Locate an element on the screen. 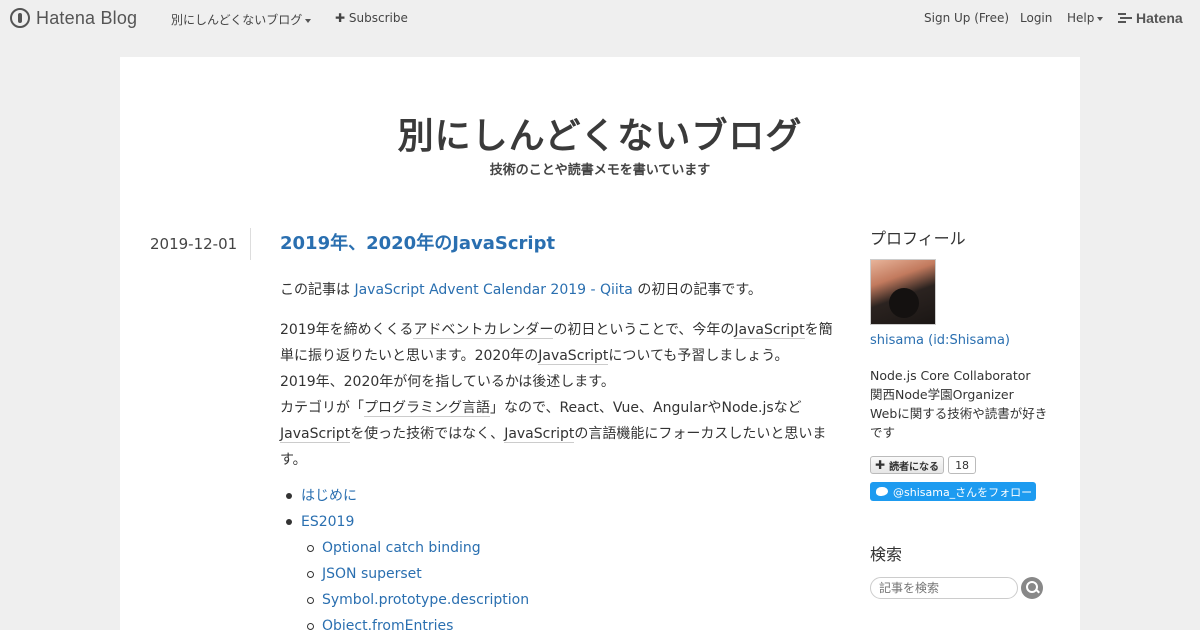 Image resolution: width=1200 pixels, height=630 pixels. become-reader-button: ✚ 読者になる is located at coordinates (907, 465).